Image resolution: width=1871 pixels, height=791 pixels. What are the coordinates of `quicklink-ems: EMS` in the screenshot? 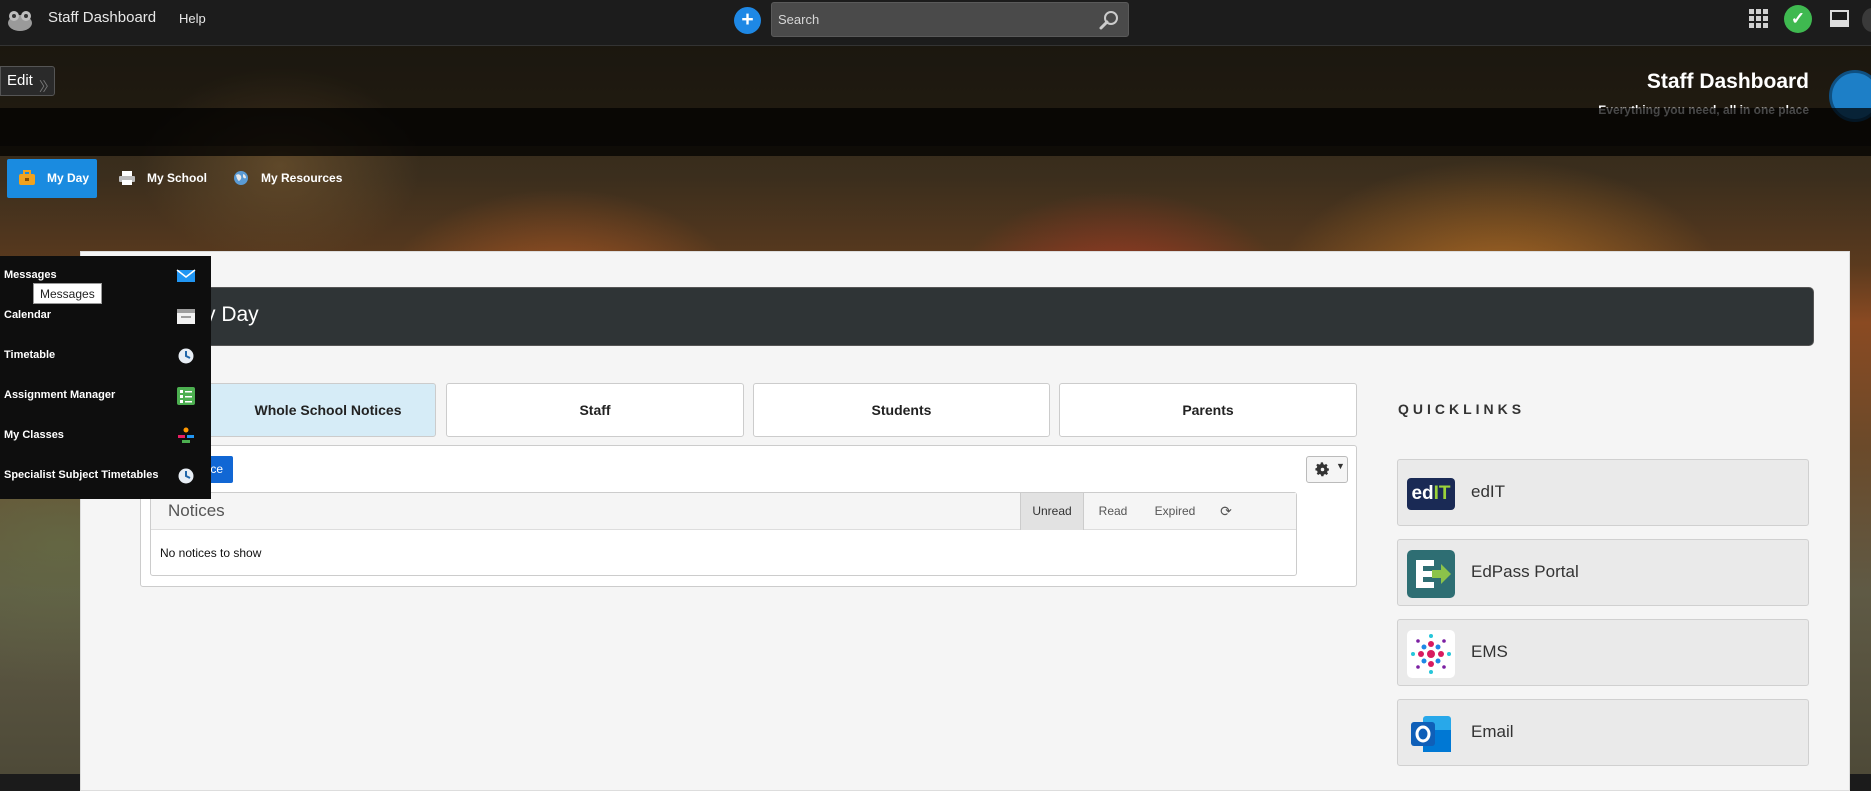 It's located at (1603, 652).